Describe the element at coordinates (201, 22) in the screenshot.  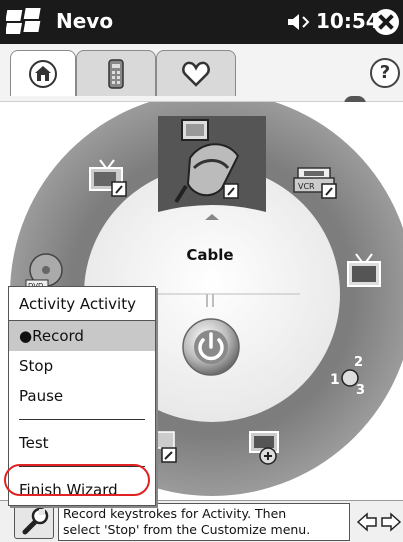
I see `title-bar: Nevo 10:54` at that location.